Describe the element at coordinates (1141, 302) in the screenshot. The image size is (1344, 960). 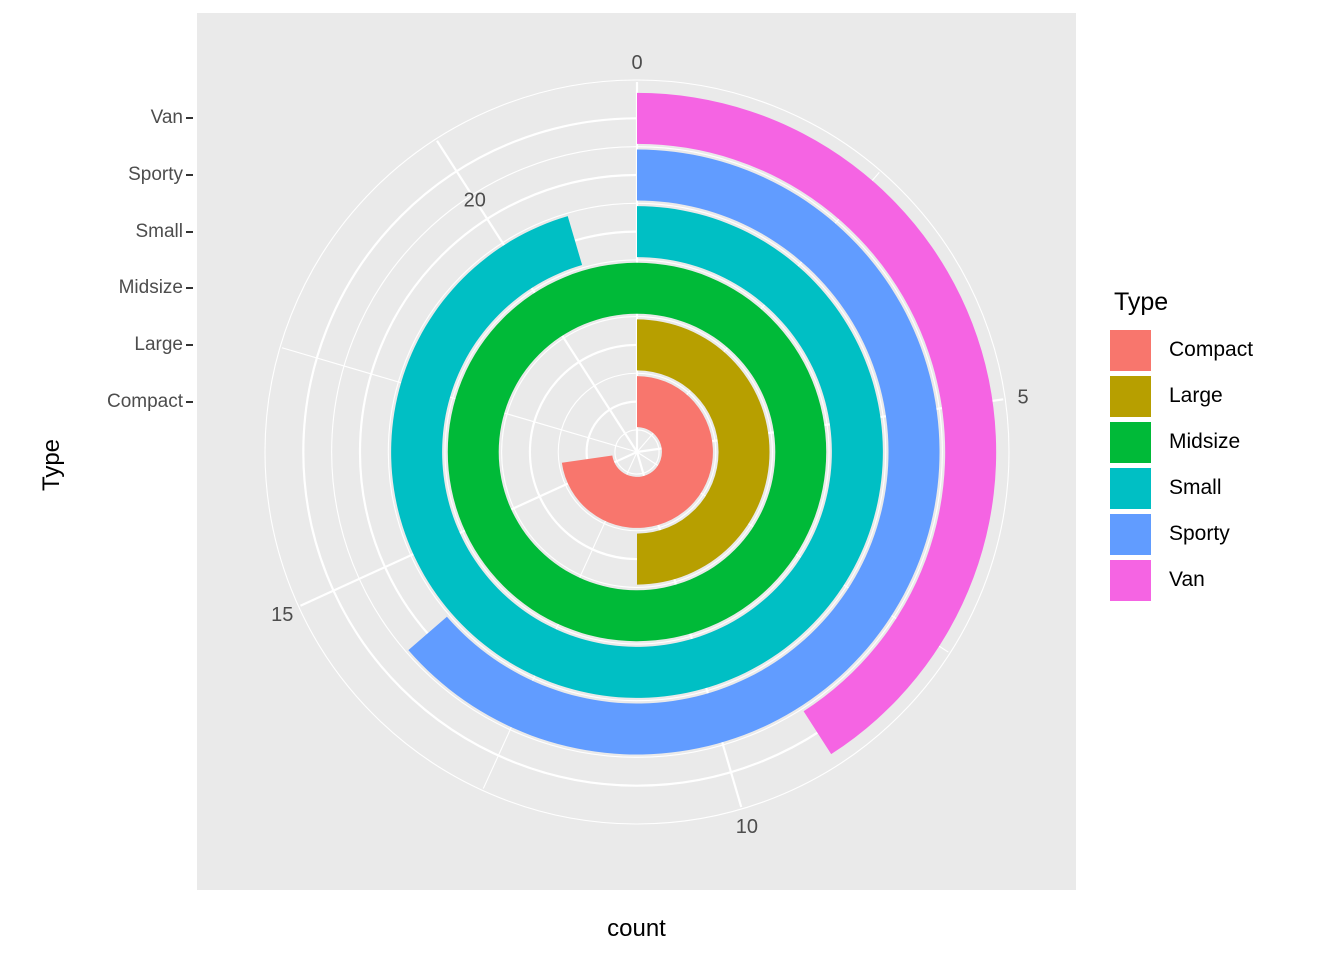
I see `legend-title: Type` at that location.